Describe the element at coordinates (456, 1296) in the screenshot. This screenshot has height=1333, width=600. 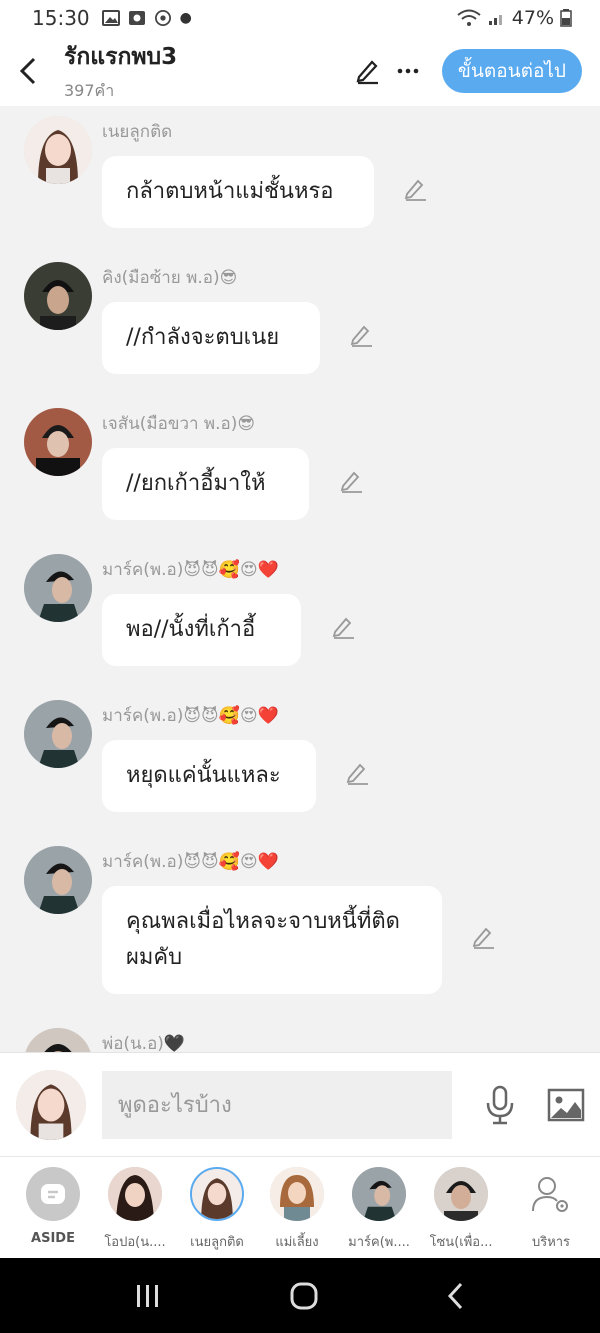
I see `back-nav-icon` at that location.